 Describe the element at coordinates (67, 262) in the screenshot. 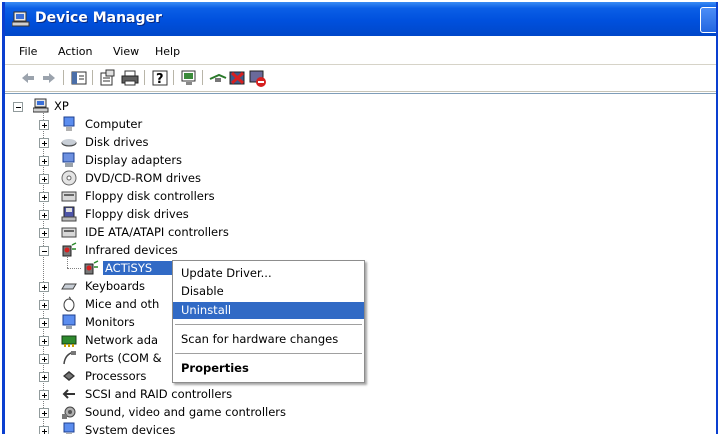

I see `tree-connector` at that location.